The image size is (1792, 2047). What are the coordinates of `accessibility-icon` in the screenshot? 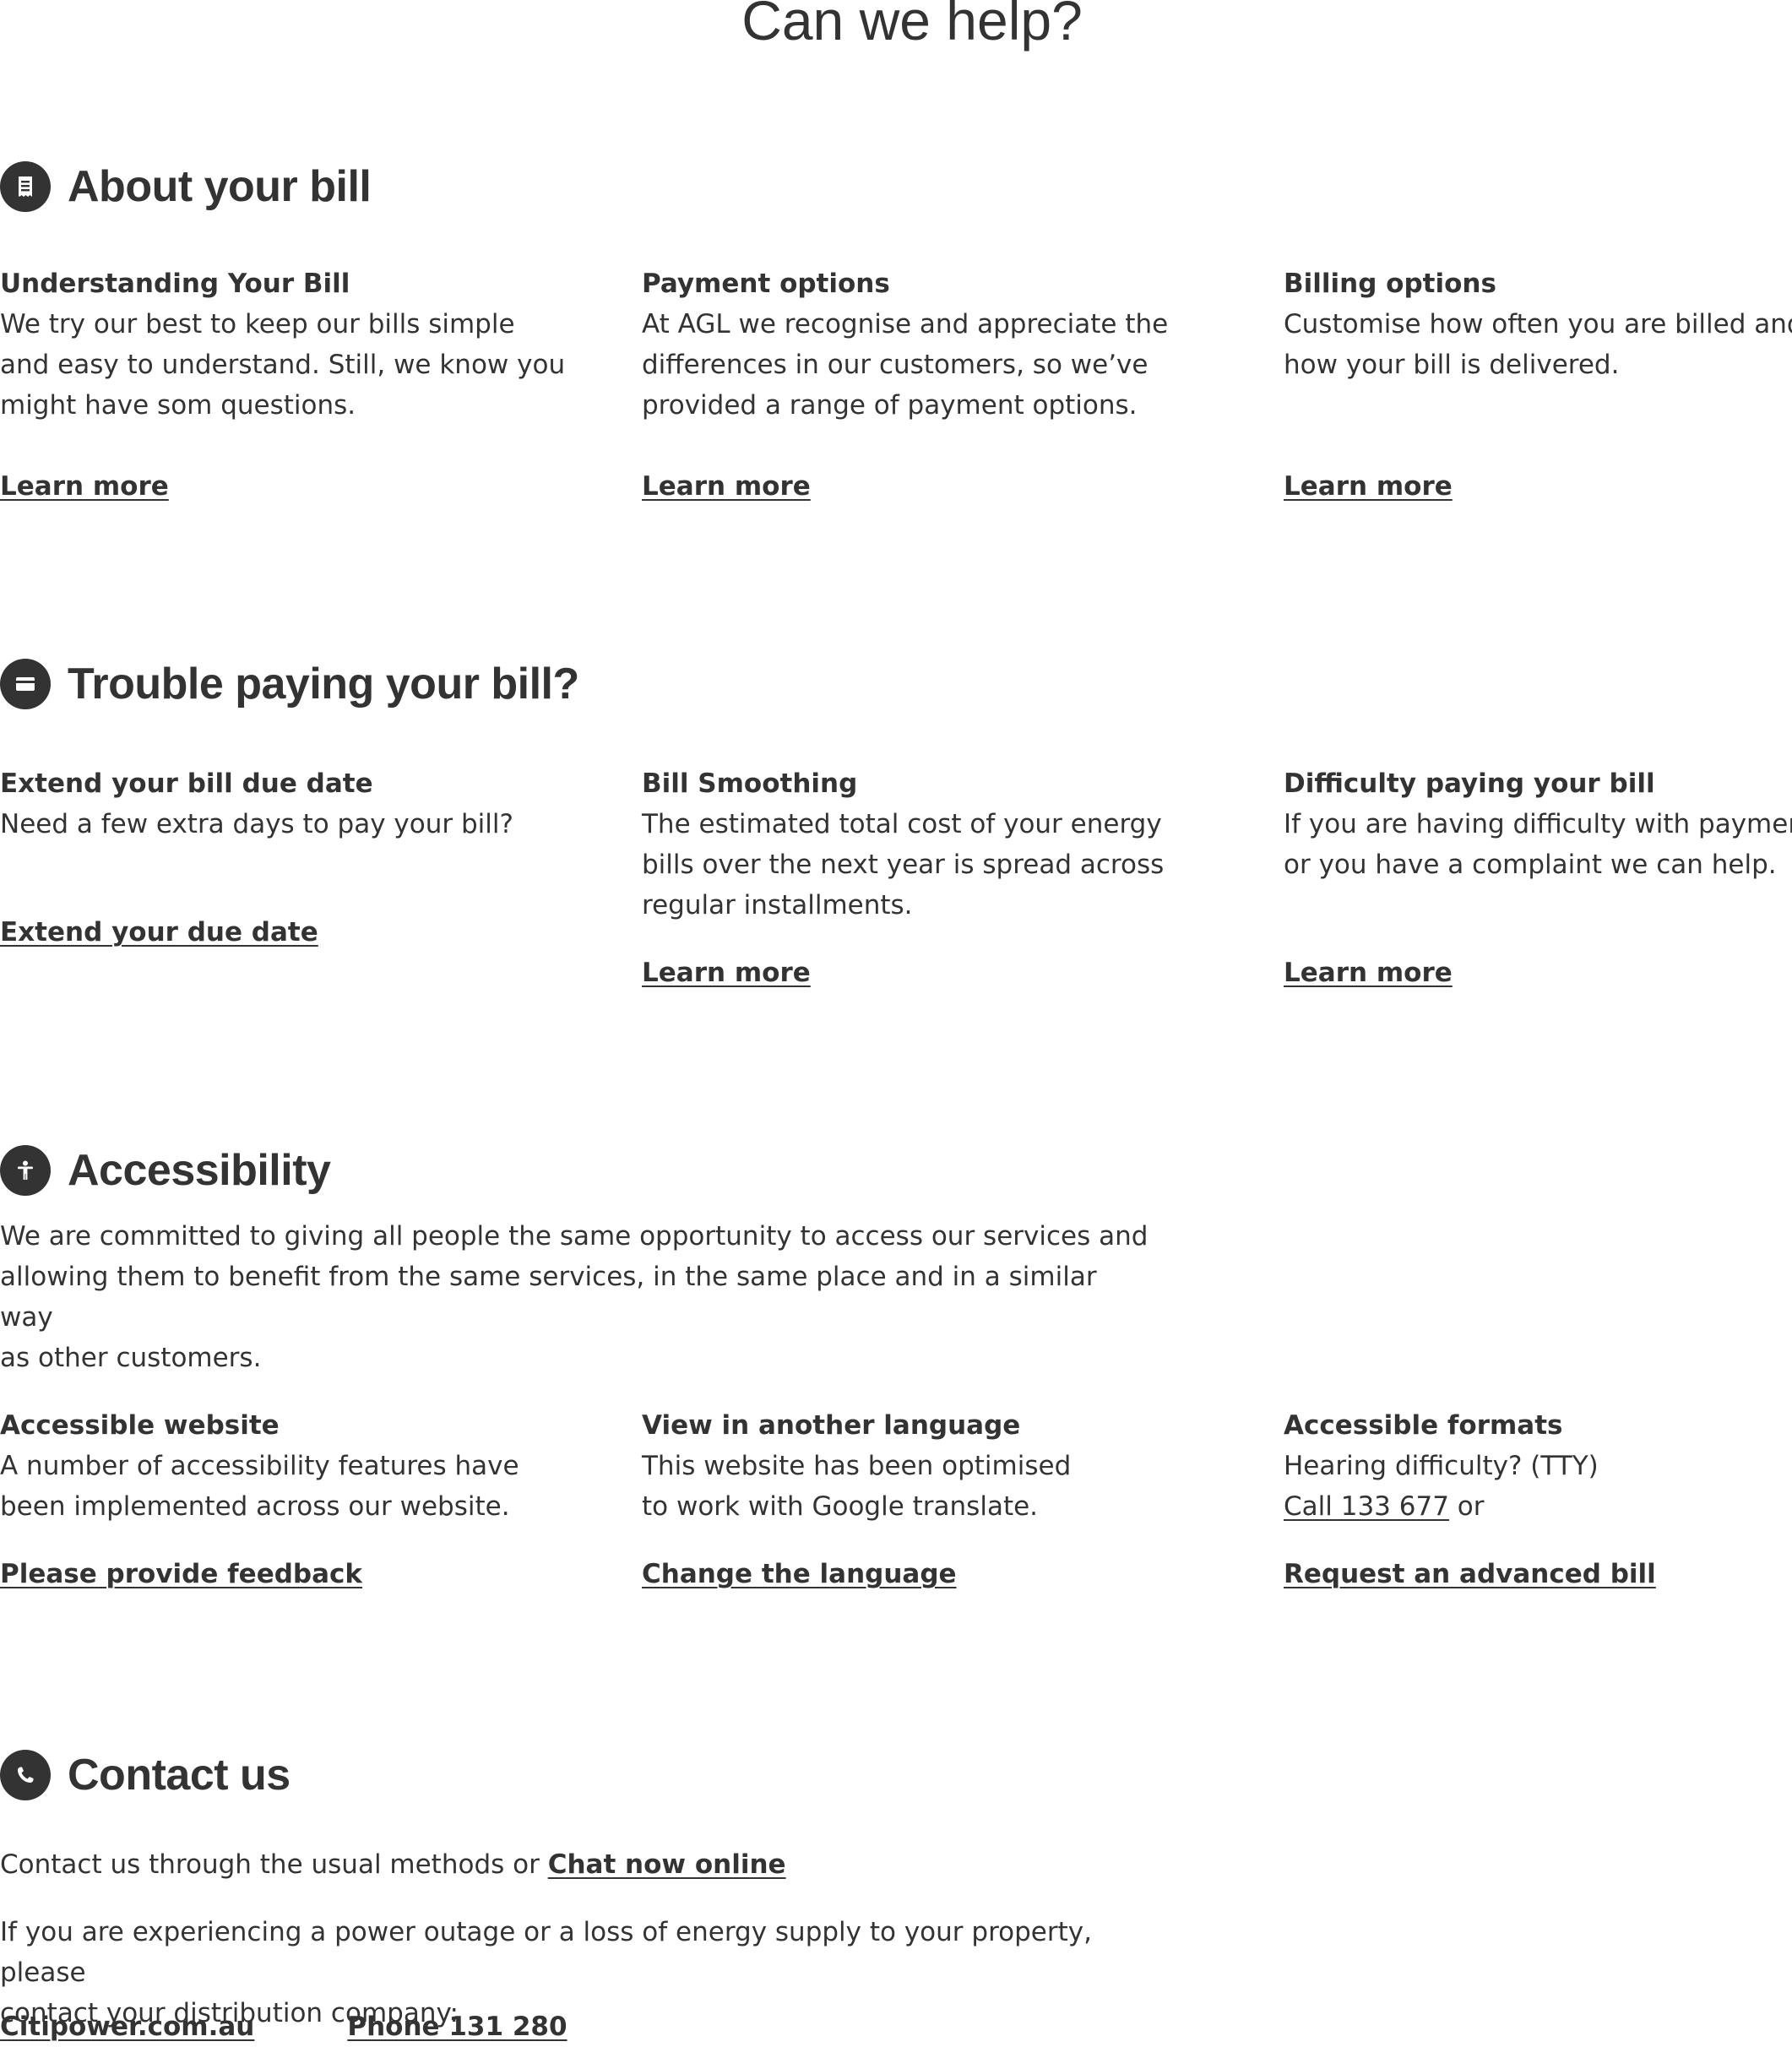 It's located at (26, 1170).